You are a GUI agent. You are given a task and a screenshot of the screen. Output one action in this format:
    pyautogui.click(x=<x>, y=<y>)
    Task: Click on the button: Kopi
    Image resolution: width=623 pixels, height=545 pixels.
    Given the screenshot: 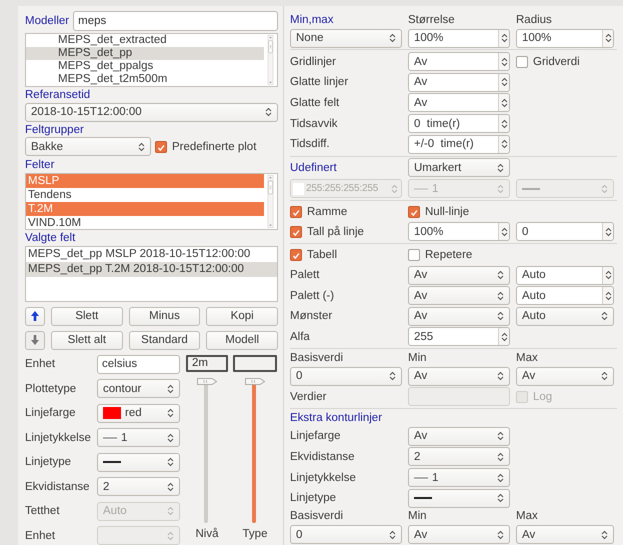 What is the action you would take?
    pyautogui.click(x=242, y=316)
    